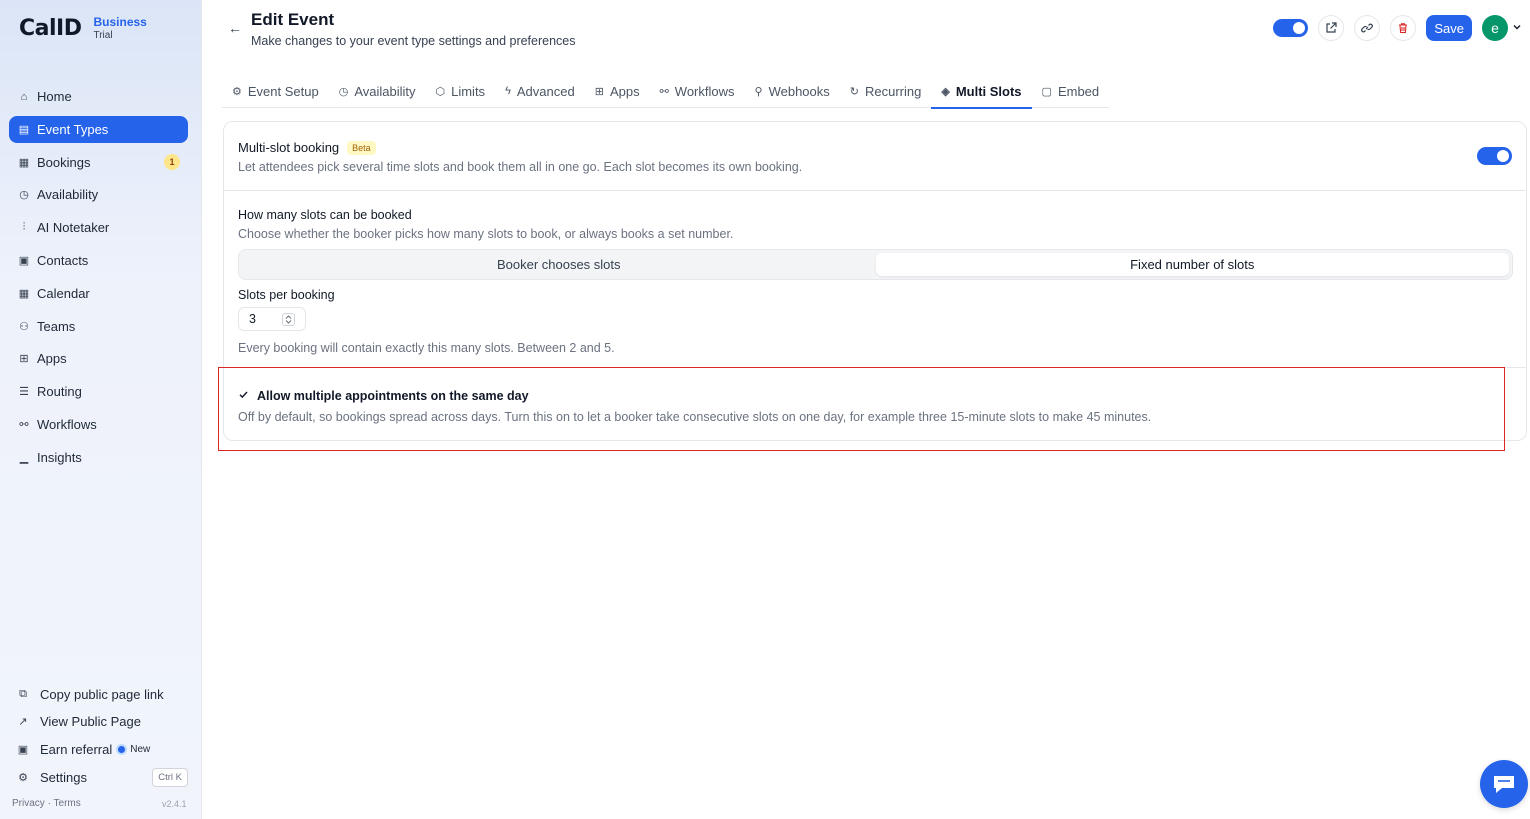 The image size is (1530, 819). Describe the element at coordinates (893, 91) in the screenshot. I see `tab-label: Recurring` at that location.